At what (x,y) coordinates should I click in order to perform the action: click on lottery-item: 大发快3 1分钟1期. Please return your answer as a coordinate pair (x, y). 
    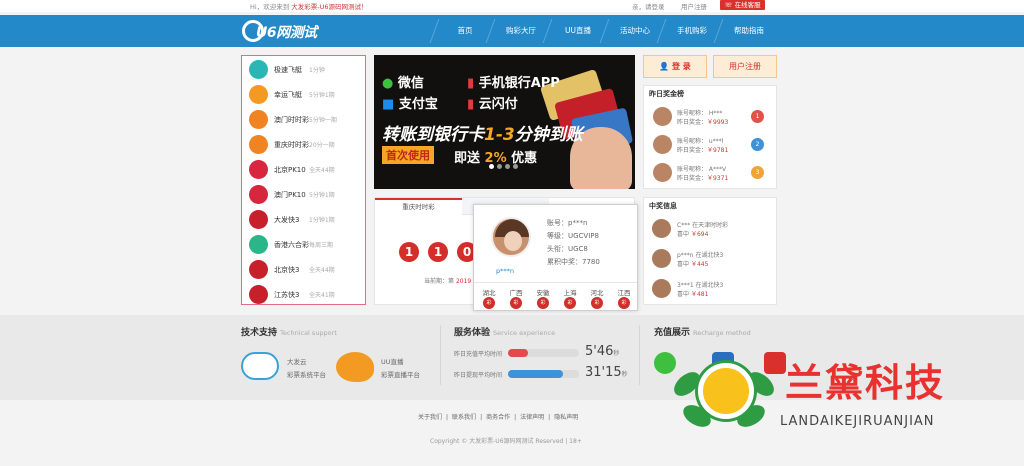
    Looking at the image, I should click on (303, 219).